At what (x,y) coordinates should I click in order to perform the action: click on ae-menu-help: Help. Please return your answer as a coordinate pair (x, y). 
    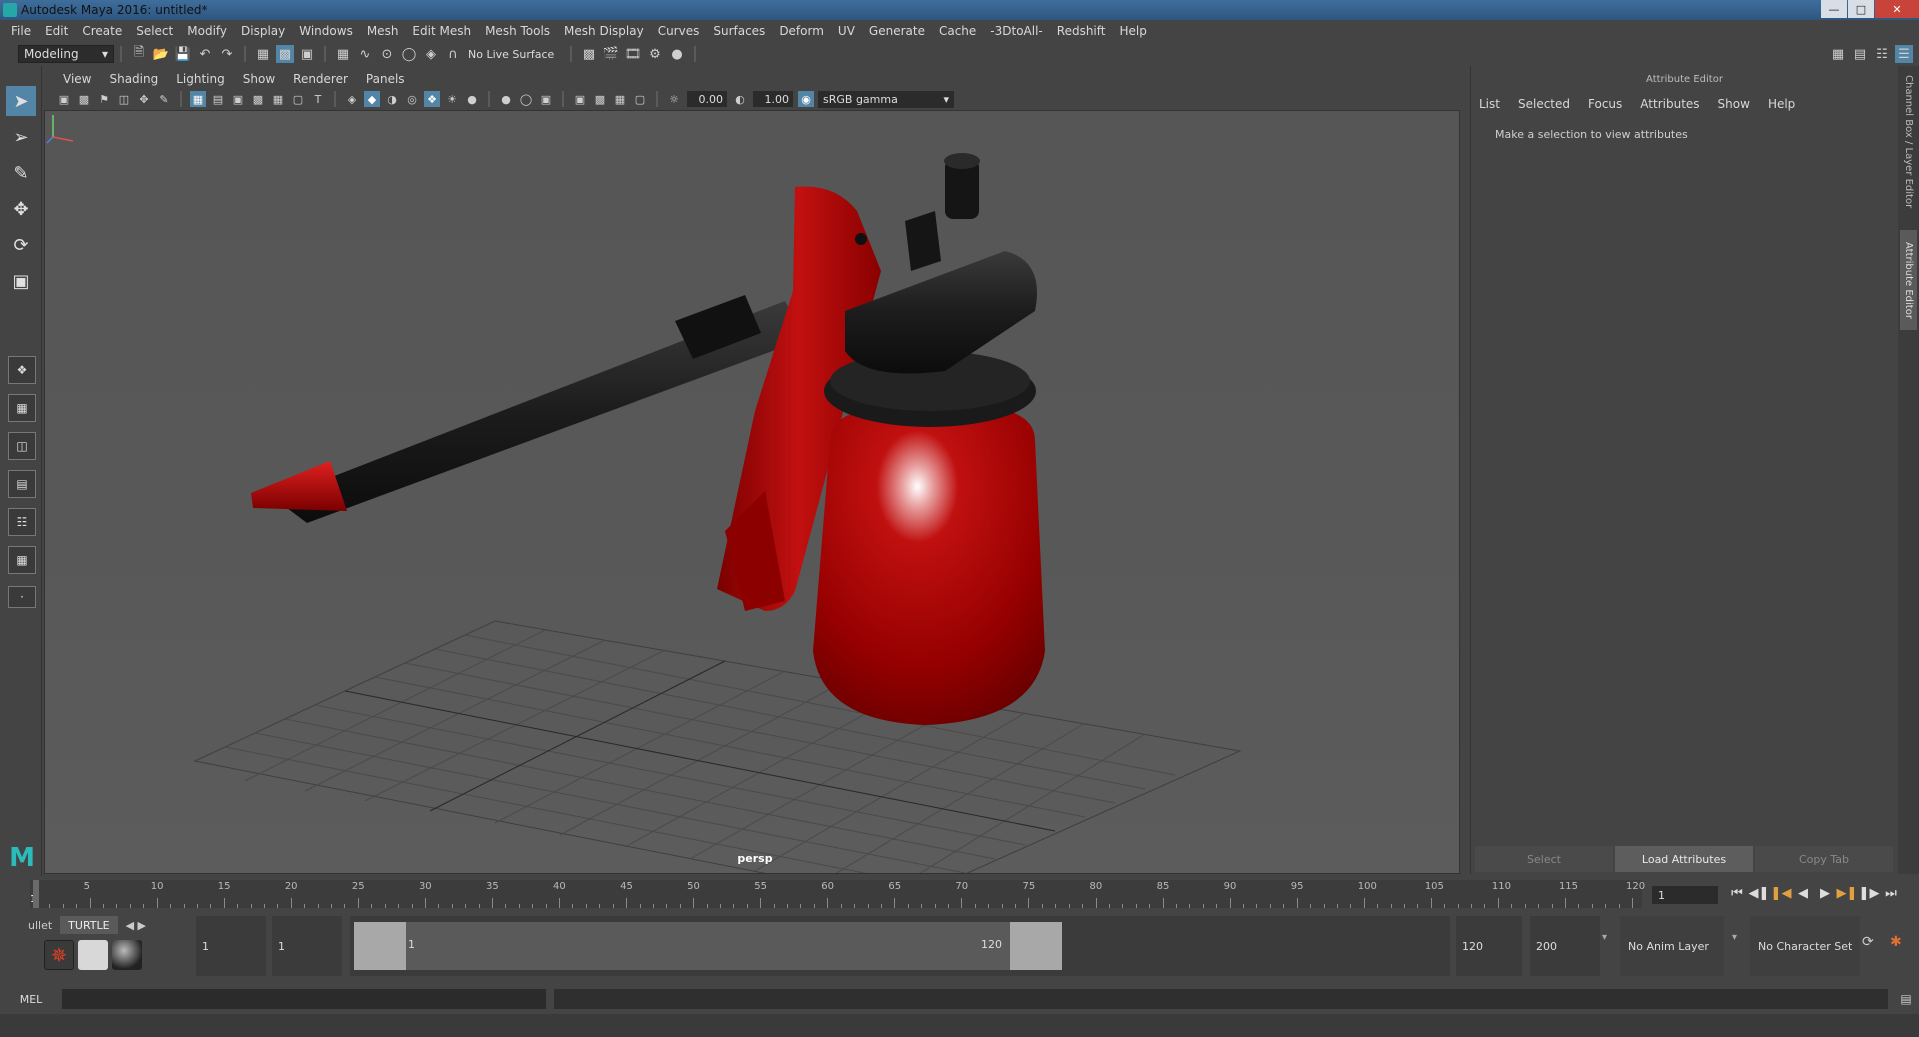
    Looking at the image, I should click on (1781, 104).